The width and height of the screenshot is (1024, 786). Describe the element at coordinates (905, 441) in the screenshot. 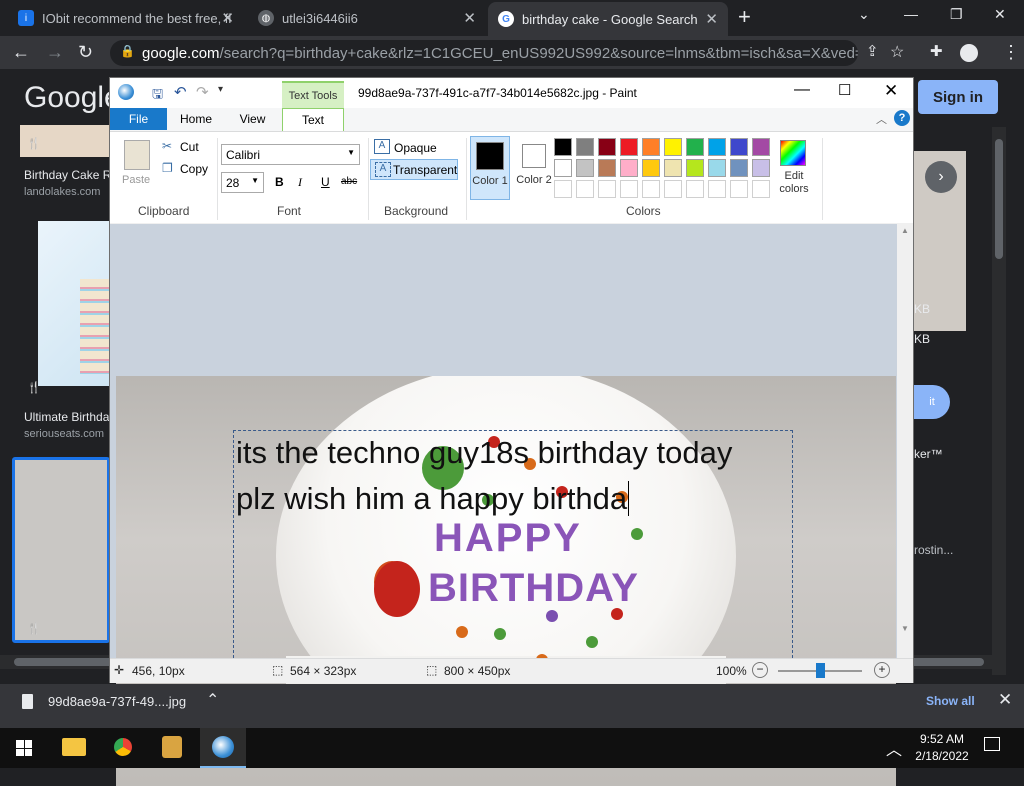

I see `canvas-vertical-scrollbar: ▲ ▼` at that location.